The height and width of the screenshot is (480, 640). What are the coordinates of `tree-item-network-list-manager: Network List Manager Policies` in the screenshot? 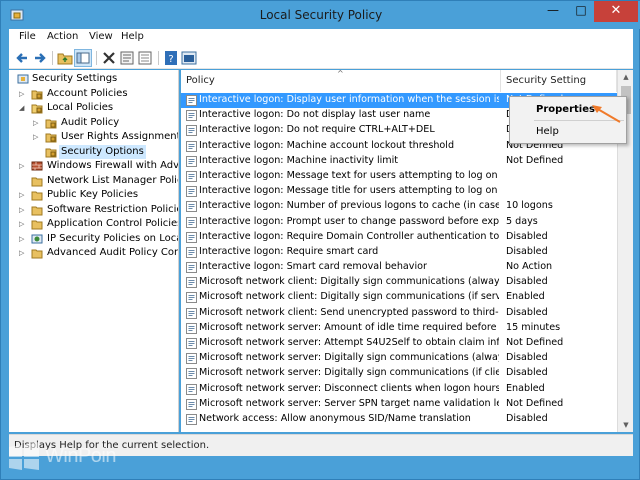 It's located at (97, 181).